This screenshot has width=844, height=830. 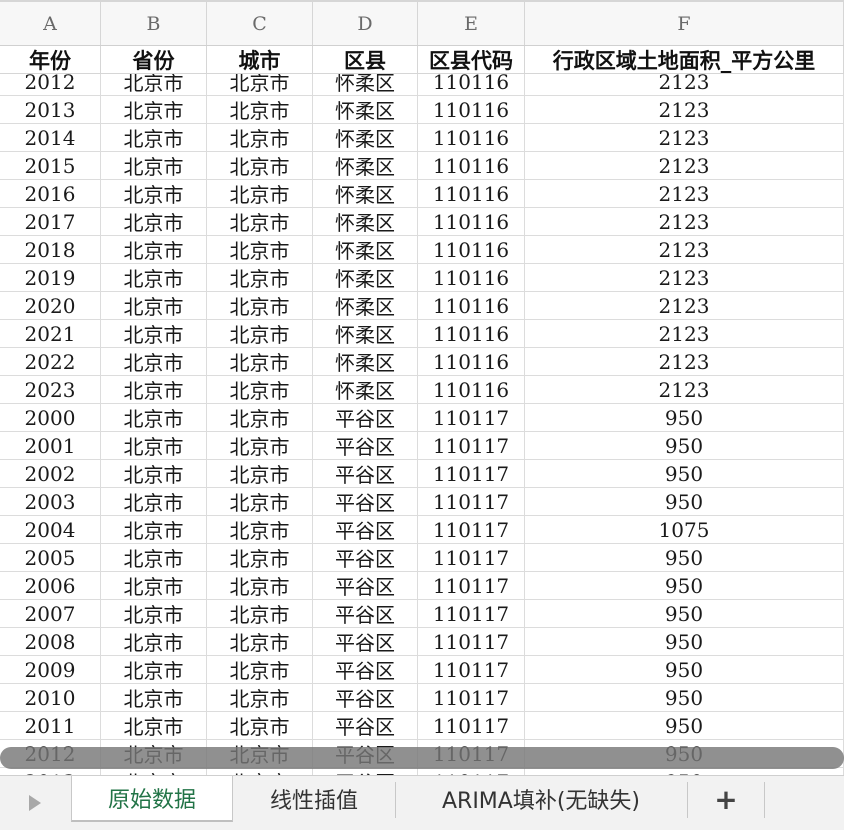 I want to click on column-letter-c: C, so click(x=260, y=23).